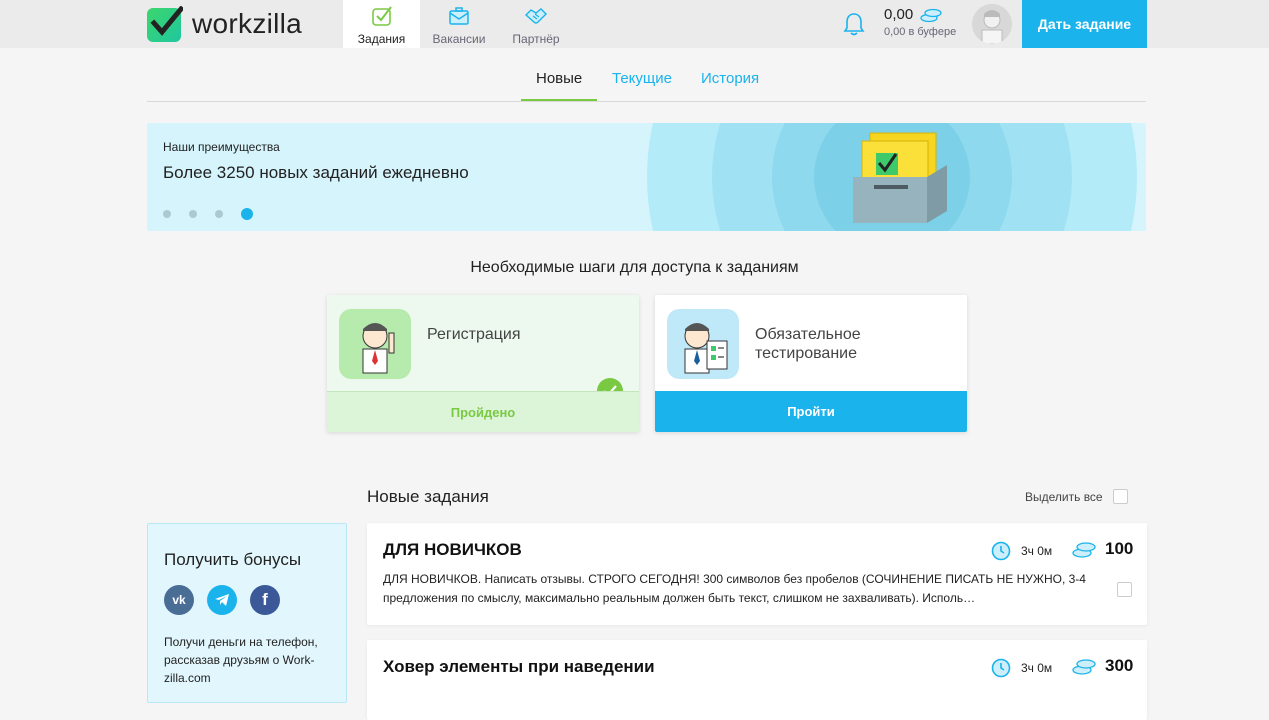 The height and width of the screenshot is (720, 1269). What do you see at coordinates (1102, 549) in the screenshot?
I see `task-price: 100` at bounding box center [1102, 549].